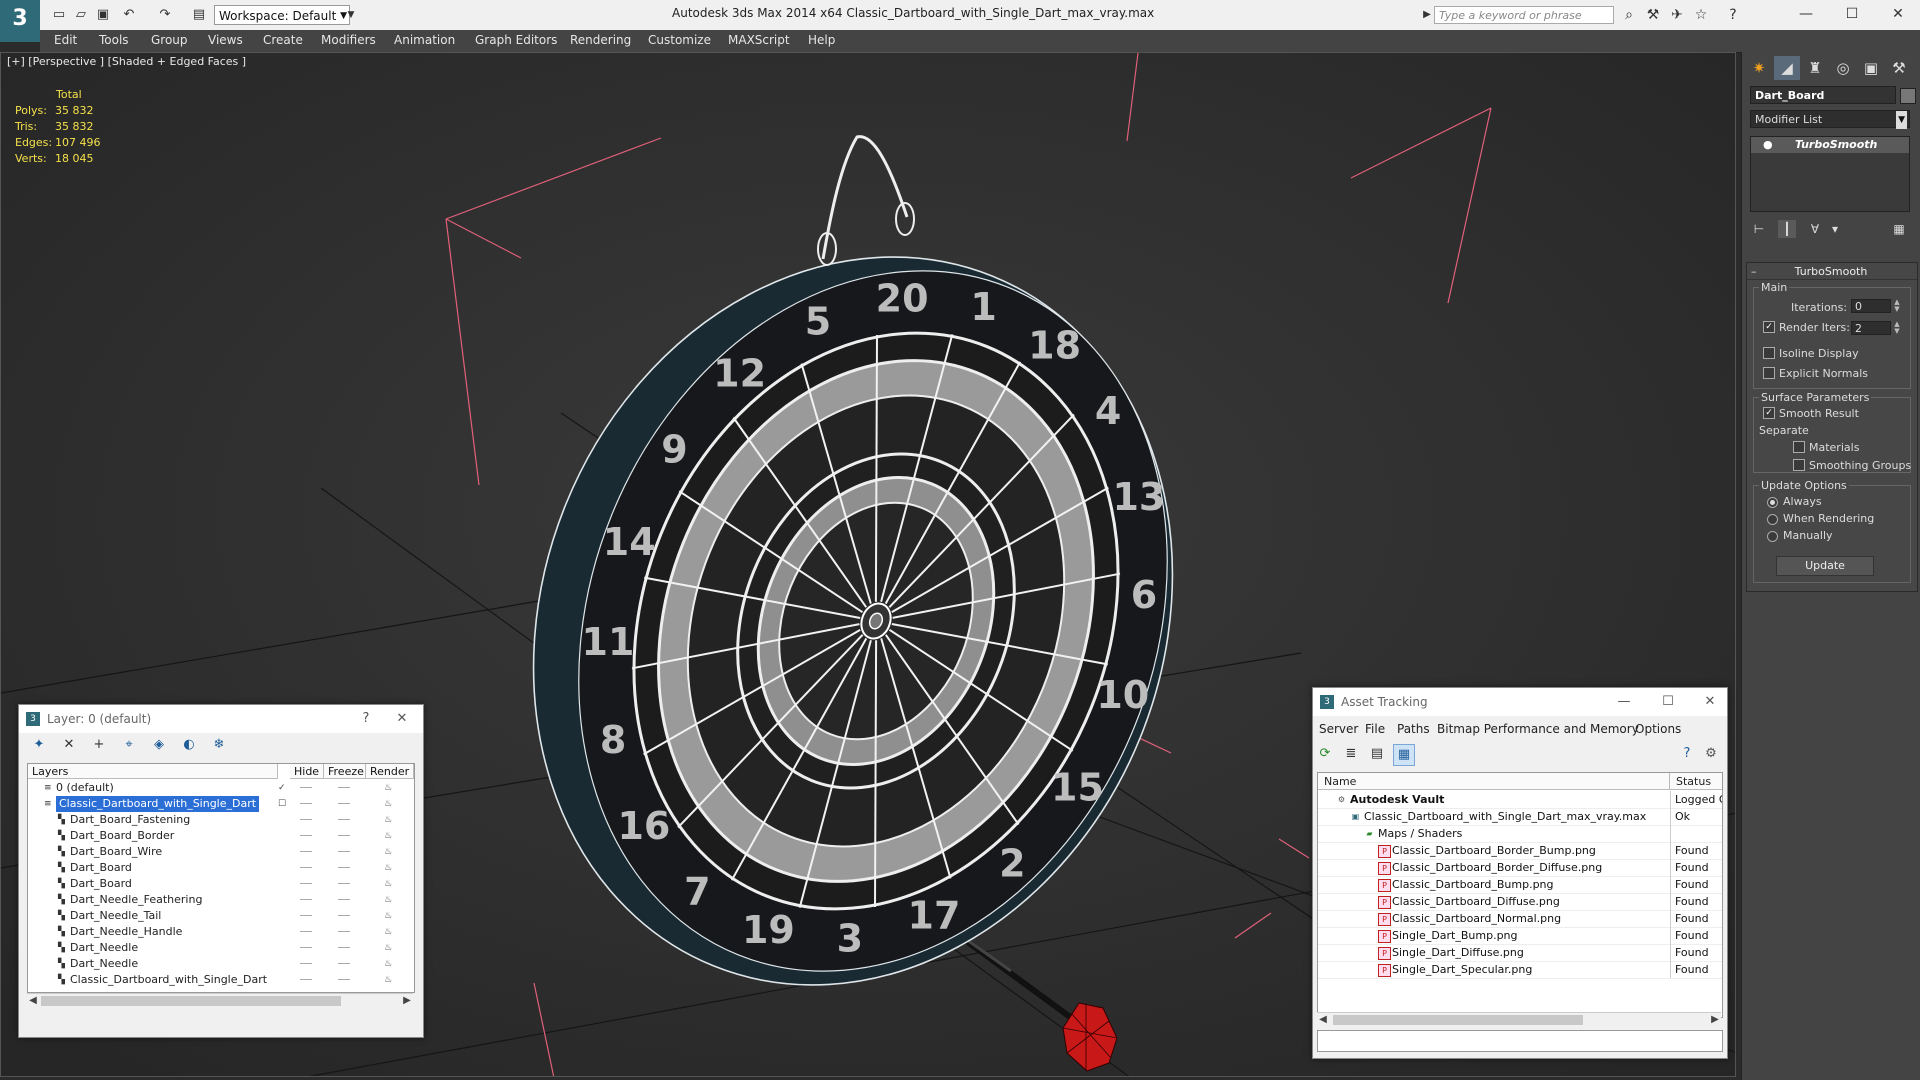 The image size is (1920, 1080). What do you see at coordinates (1769, 327) in the screenshot?
I see `render-iters-checkbox: ✓` at bounding box center [1769, 327].